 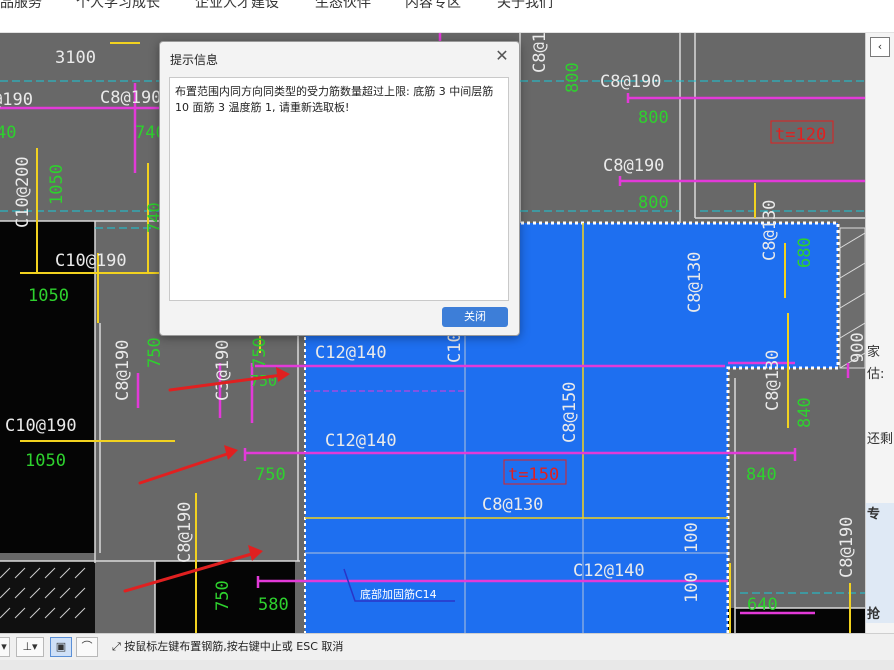 What do you see at coordinates (879, 333) in the screenshot?
I see `right-side-panel: ‹ 家 估: 还剩 专 抢` at bounding box center [879, 333].